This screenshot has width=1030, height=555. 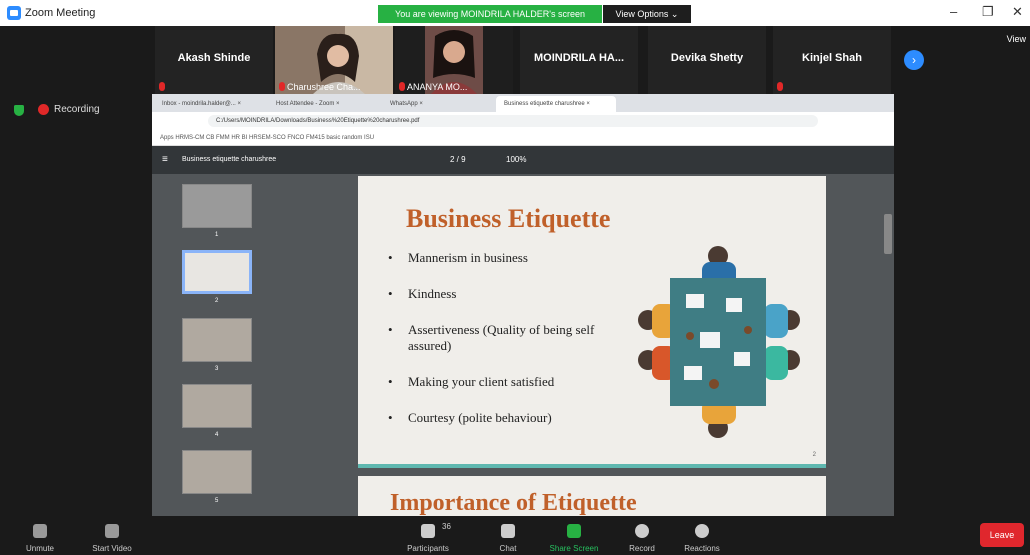 What do you see at coordinates (112, 548) in the screenshot?
I see `start-video-label: Start Video` at bounding box center [112, 548].